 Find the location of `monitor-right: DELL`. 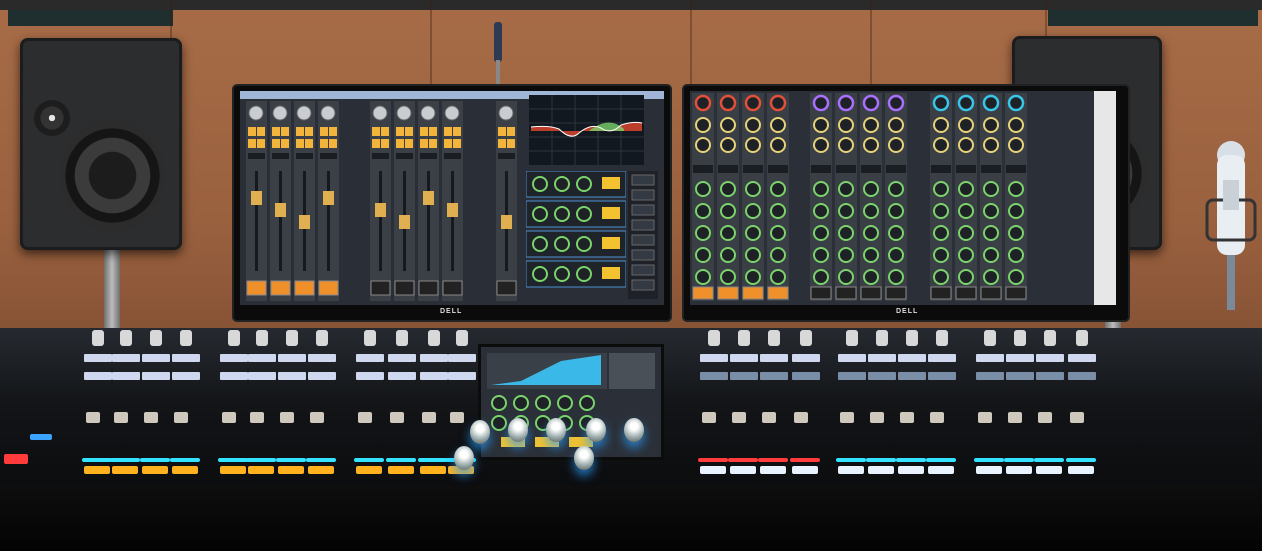

monitor-right: DELL is located at coordinates (906, 203).